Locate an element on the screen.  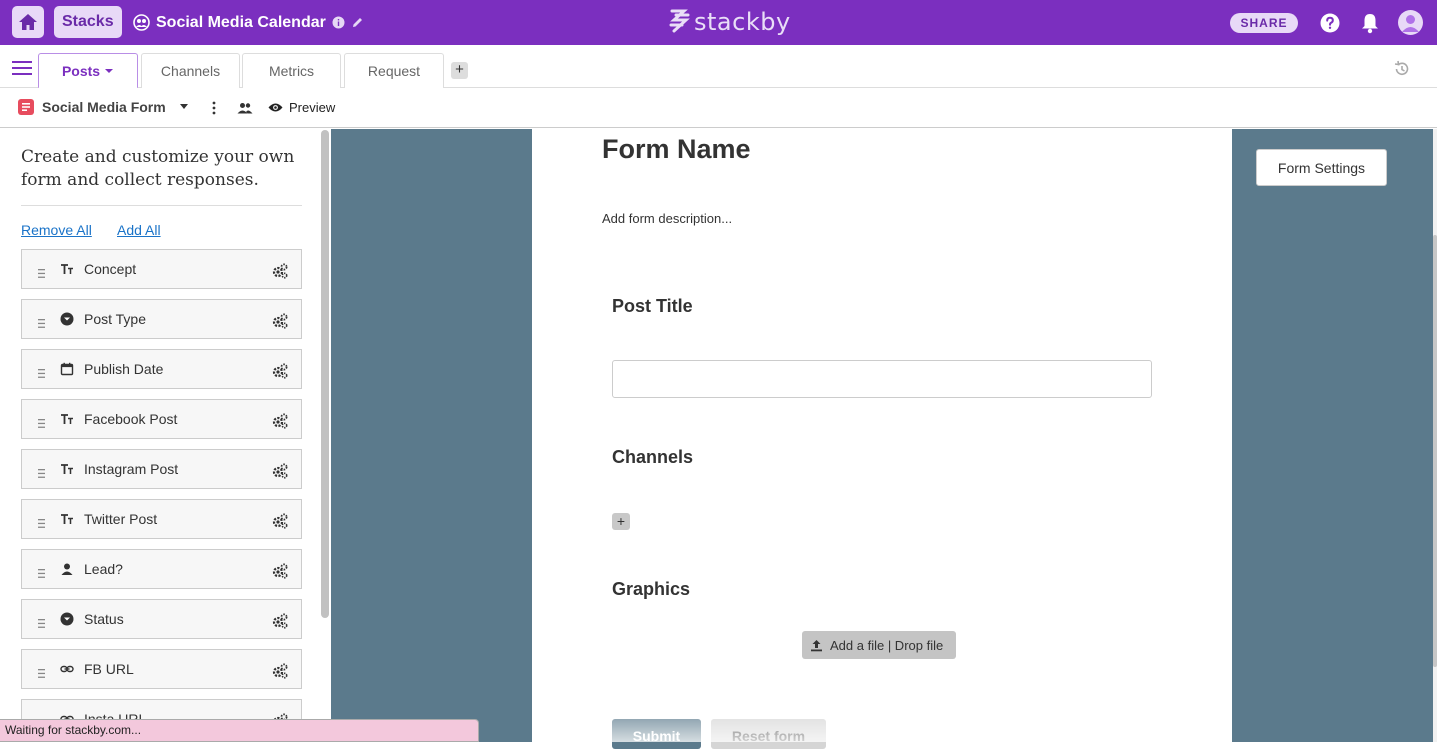
sidebar-field-item: Facebook Post is located at coordinates (161, 419).